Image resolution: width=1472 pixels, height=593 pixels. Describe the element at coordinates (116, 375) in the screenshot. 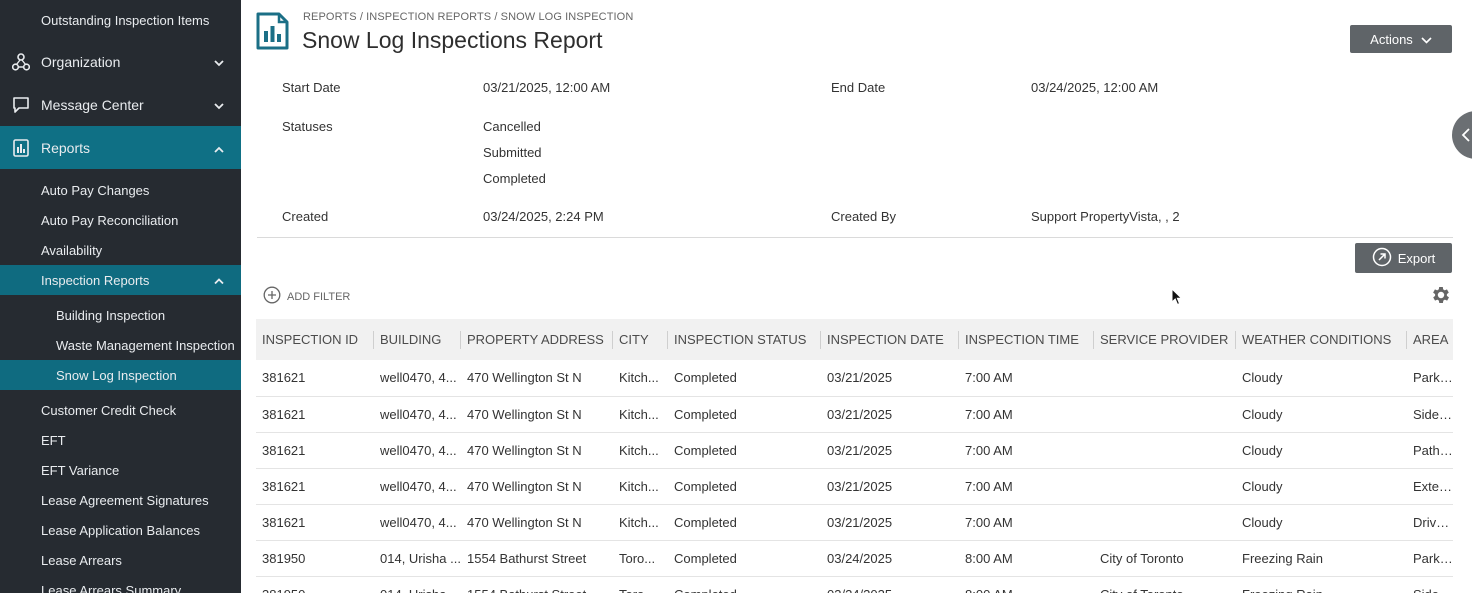

I see `sidebar-item-label: Snow Log Inspection` at that location.